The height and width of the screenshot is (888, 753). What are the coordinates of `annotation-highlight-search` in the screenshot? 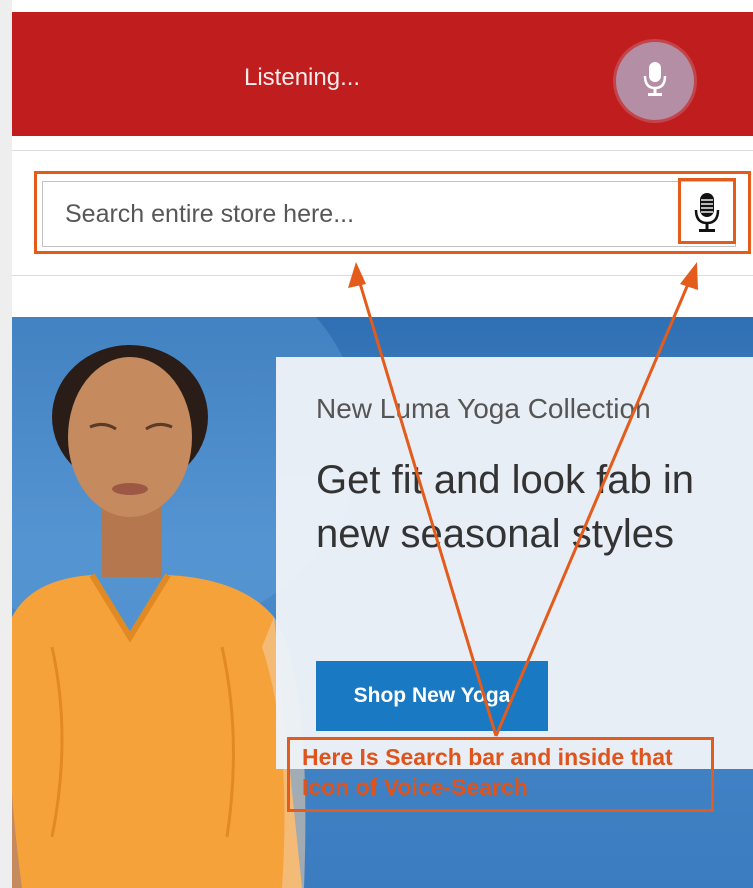 It's located at (392, 212).